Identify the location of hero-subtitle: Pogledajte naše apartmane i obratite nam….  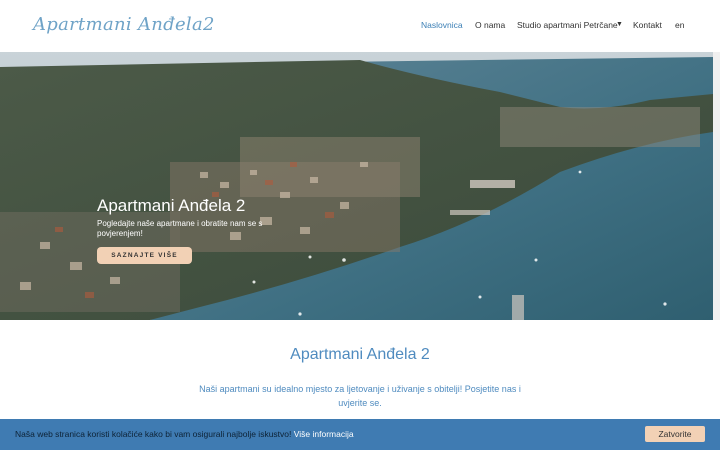
(180, 228).